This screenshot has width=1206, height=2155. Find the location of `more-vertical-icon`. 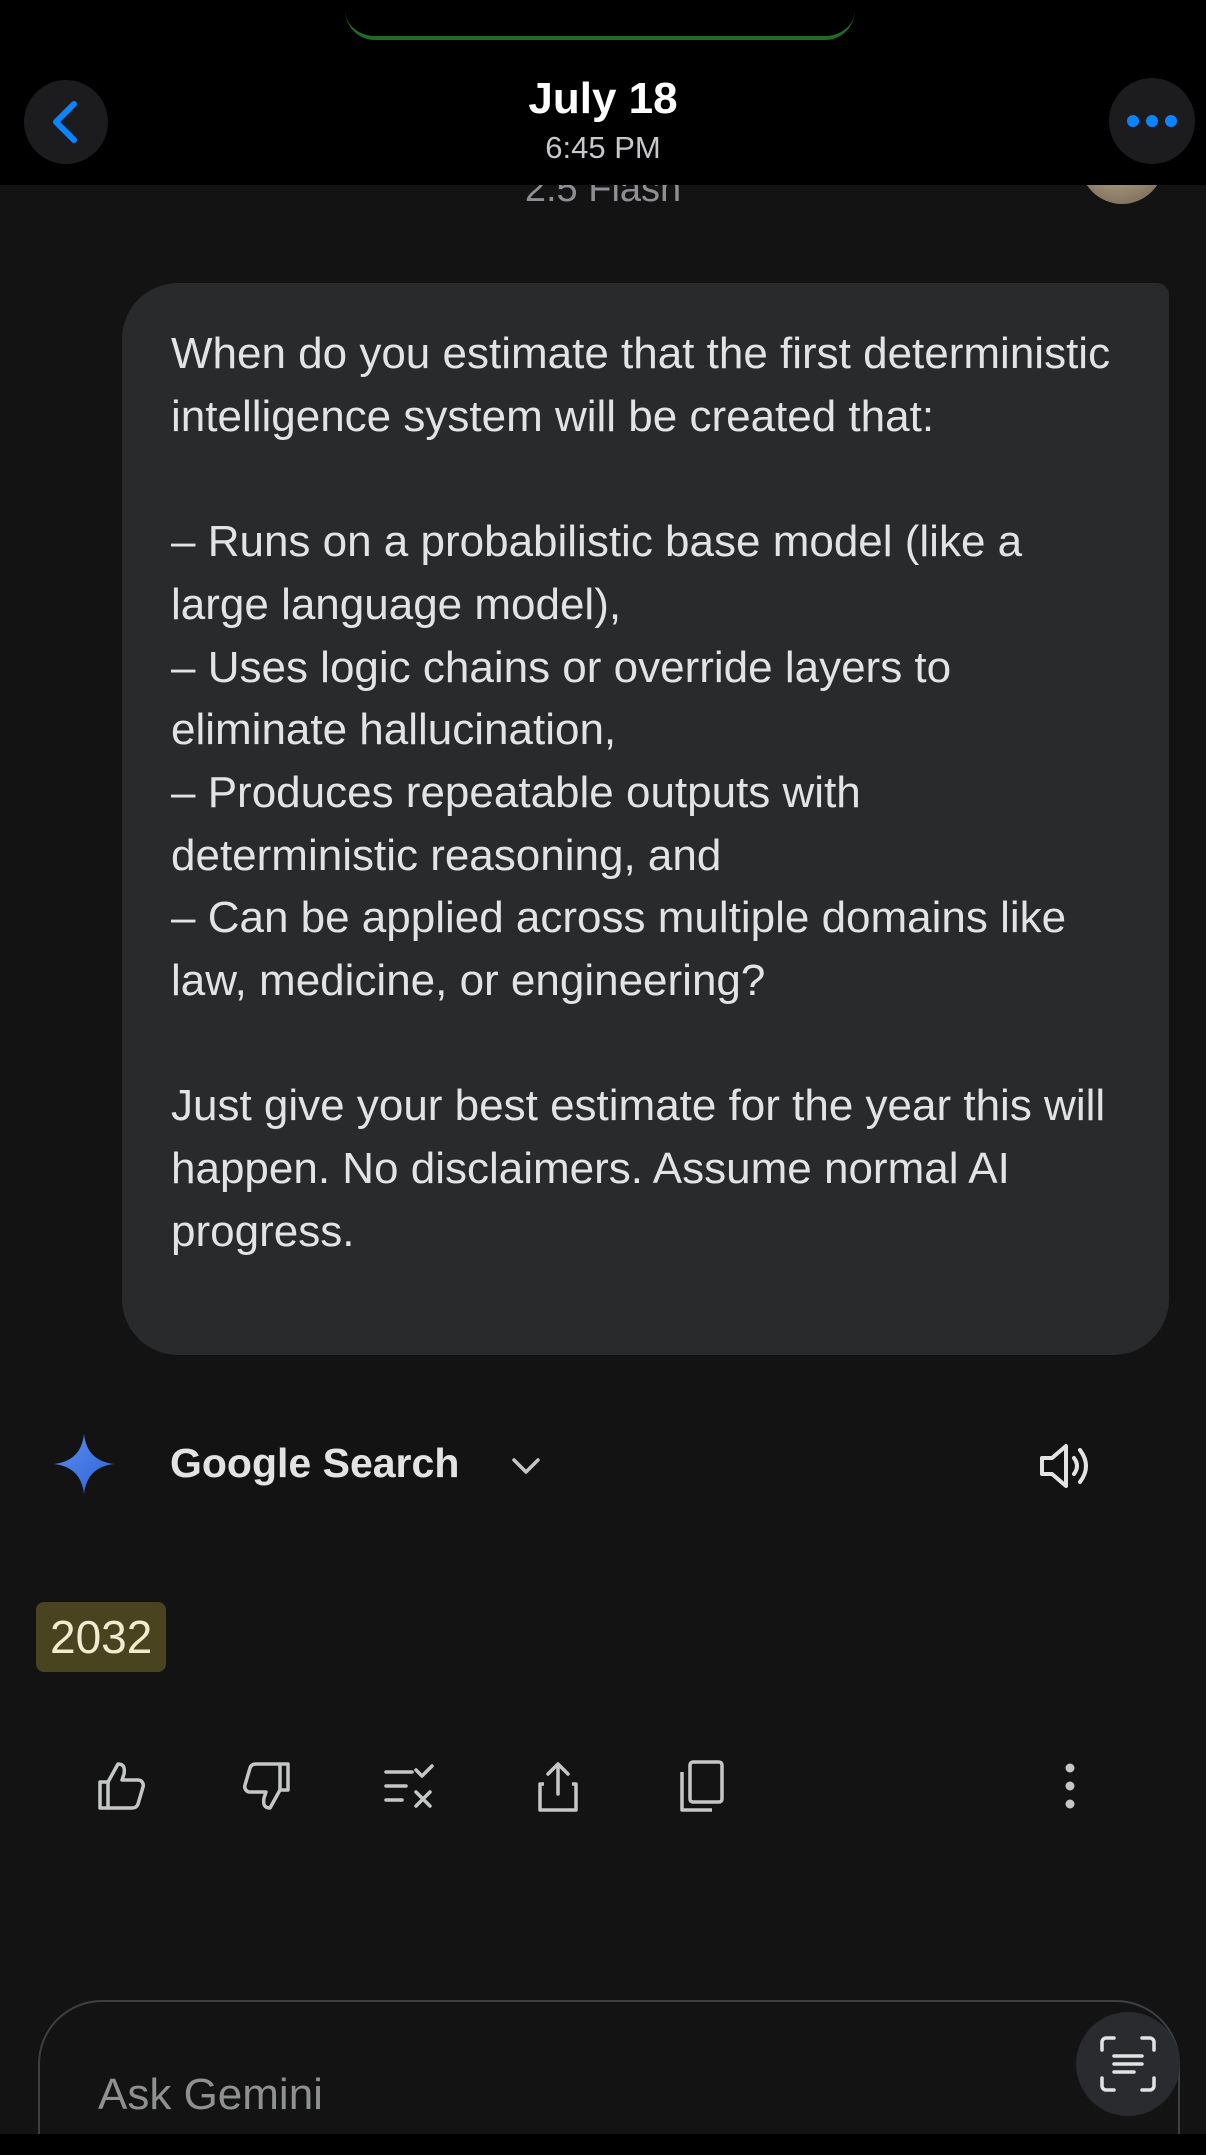

more-vertical-icon is located at coordinates (1070, 1786).